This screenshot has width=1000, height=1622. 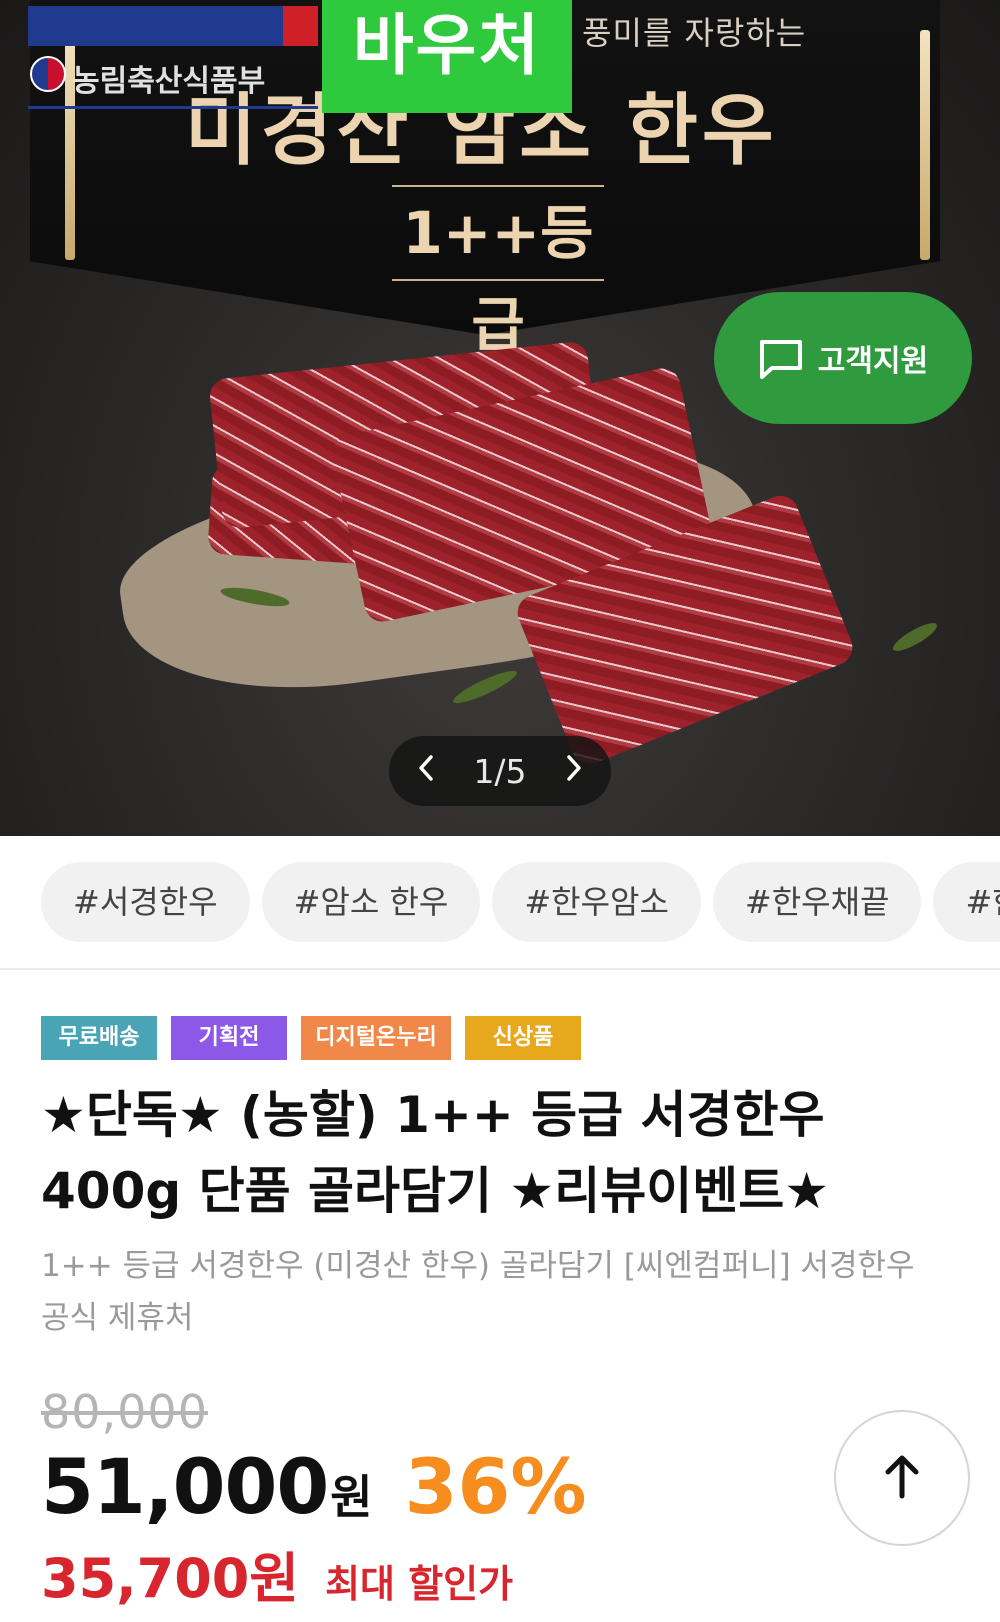 I want to click on hashtag-chip: #서경한우, so click(x=145, y=902).